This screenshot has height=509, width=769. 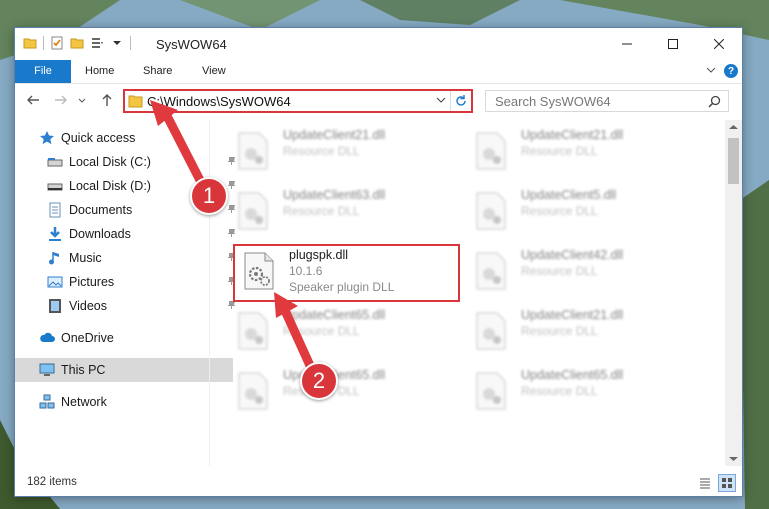 I want to click on sidebar-item-label: Local Disk (C:), so click(x=110, y=162).